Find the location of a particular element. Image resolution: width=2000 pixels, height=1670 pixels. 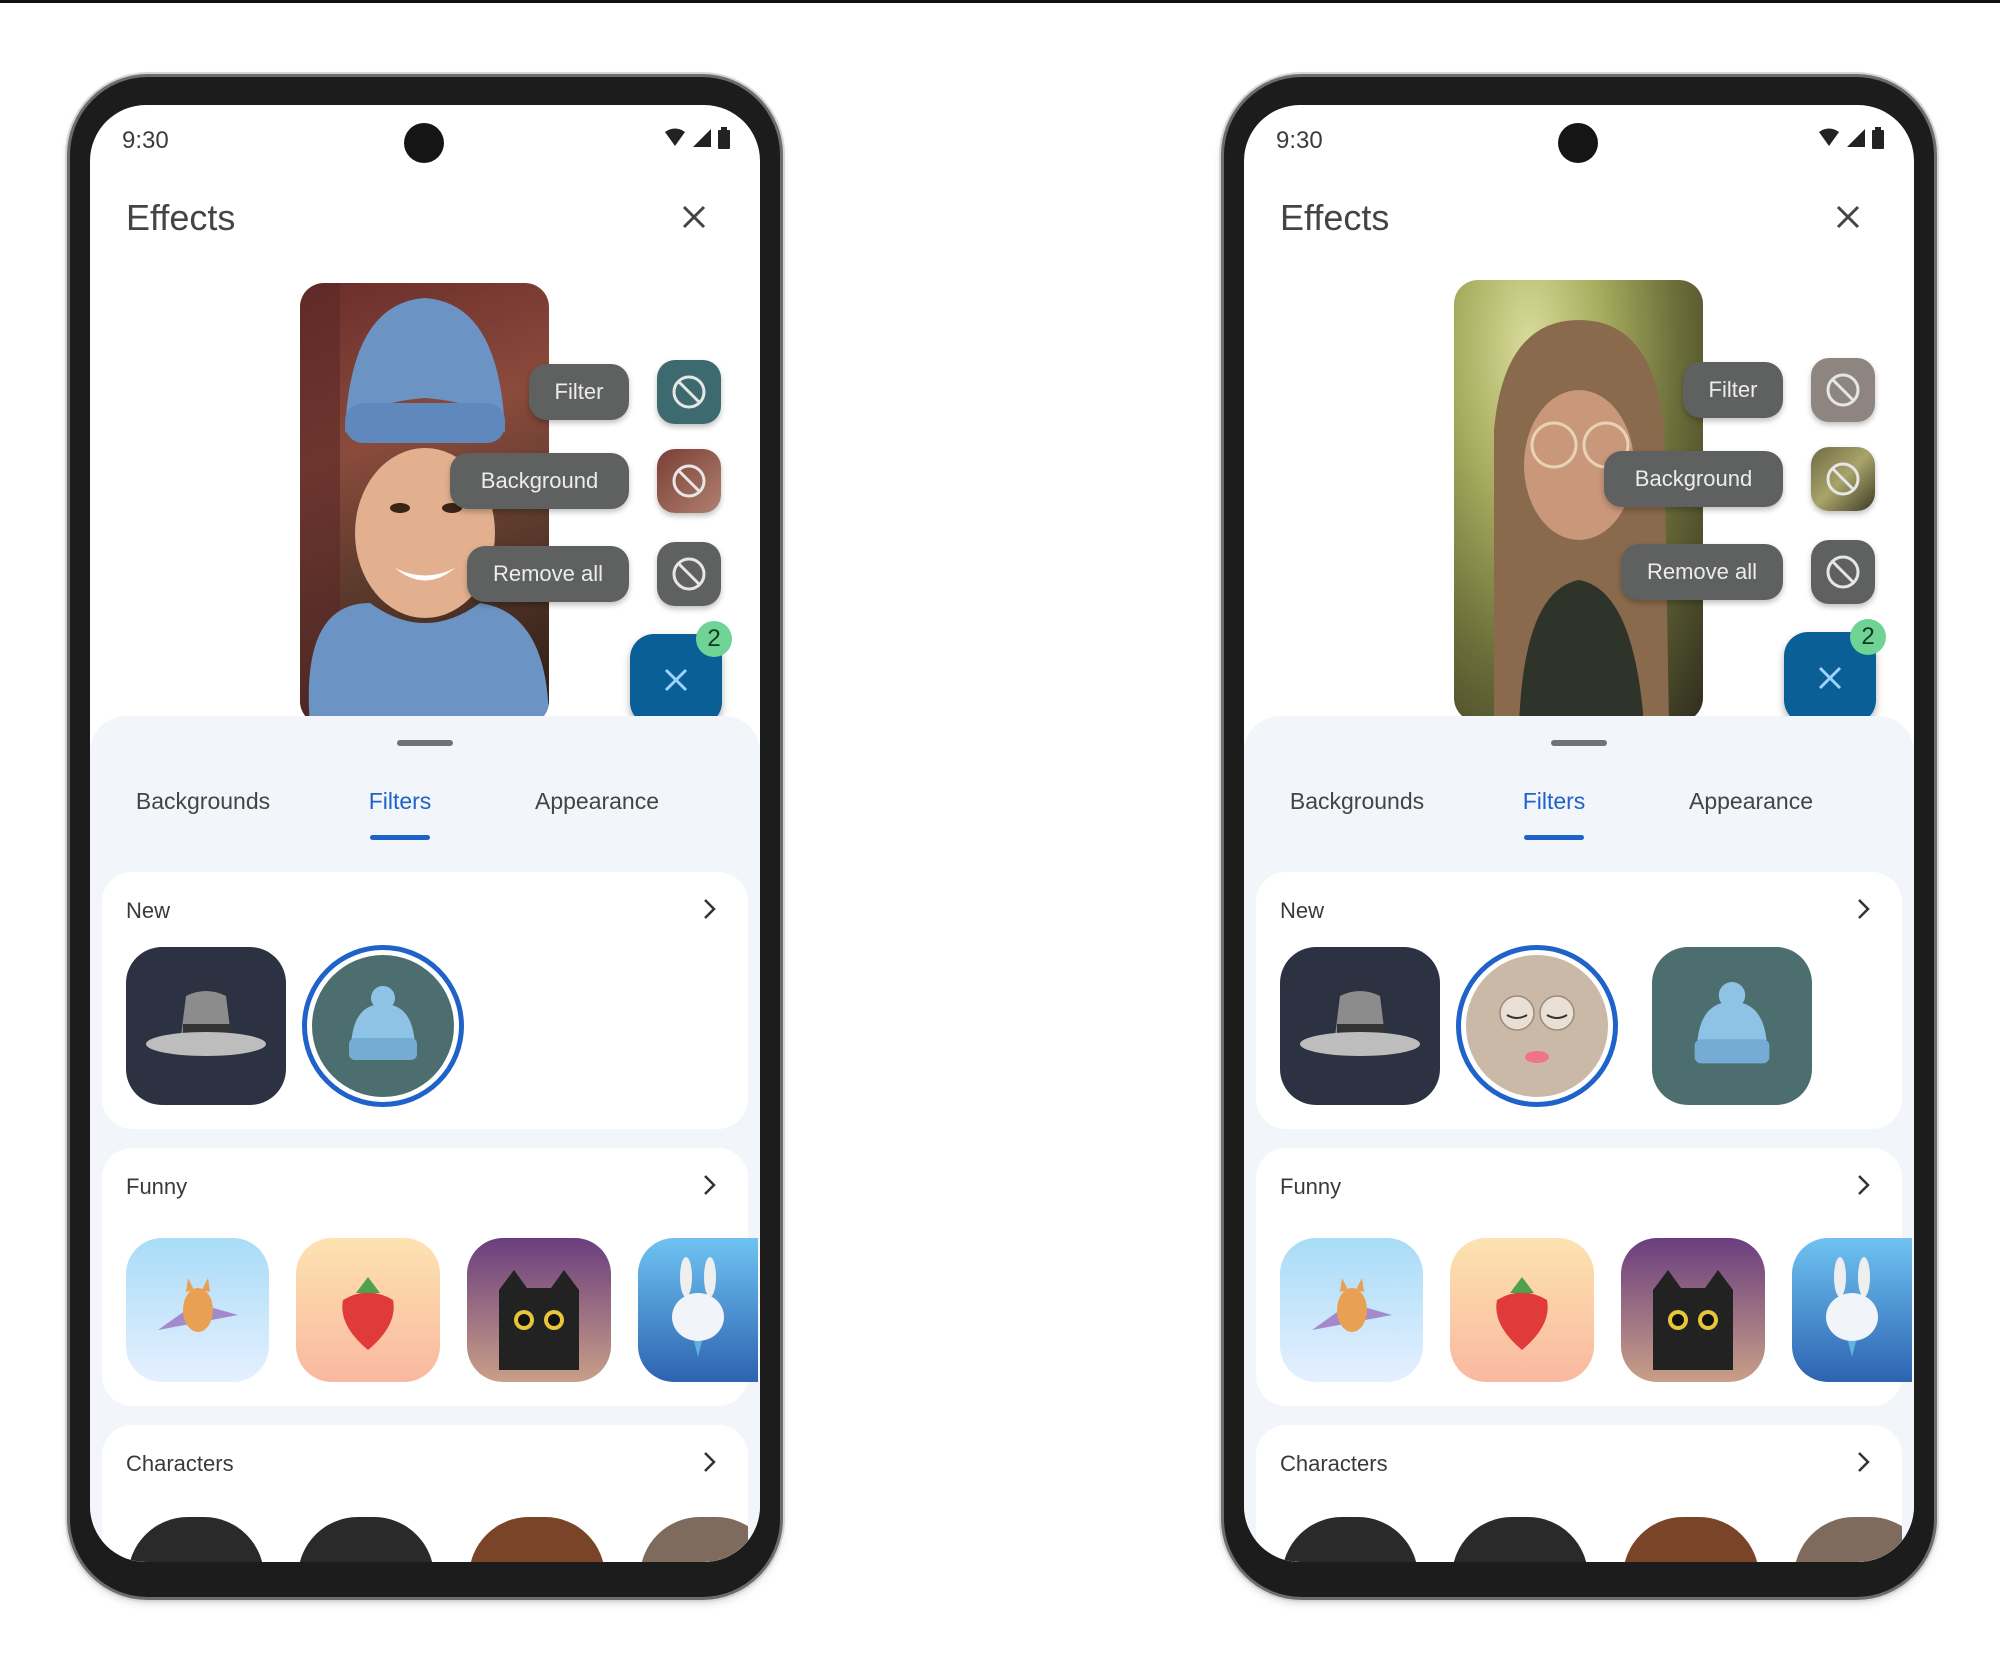

flying-fox-icon is located at coordinates (1351, 1305).